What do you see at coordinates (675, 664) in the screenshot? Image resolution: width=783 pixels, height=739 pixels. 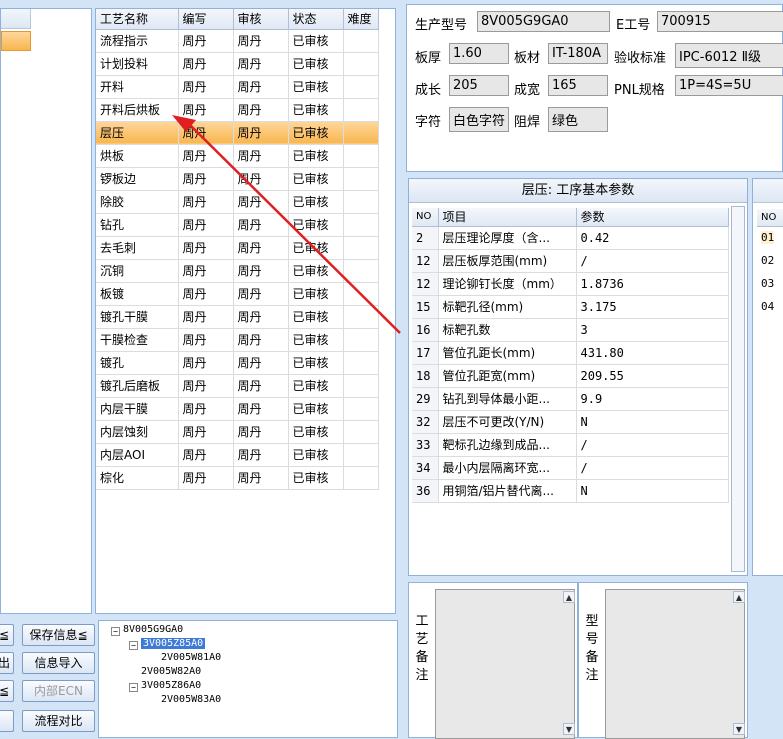 I see `model-notes-textarea` at bounding box center [675, 664].